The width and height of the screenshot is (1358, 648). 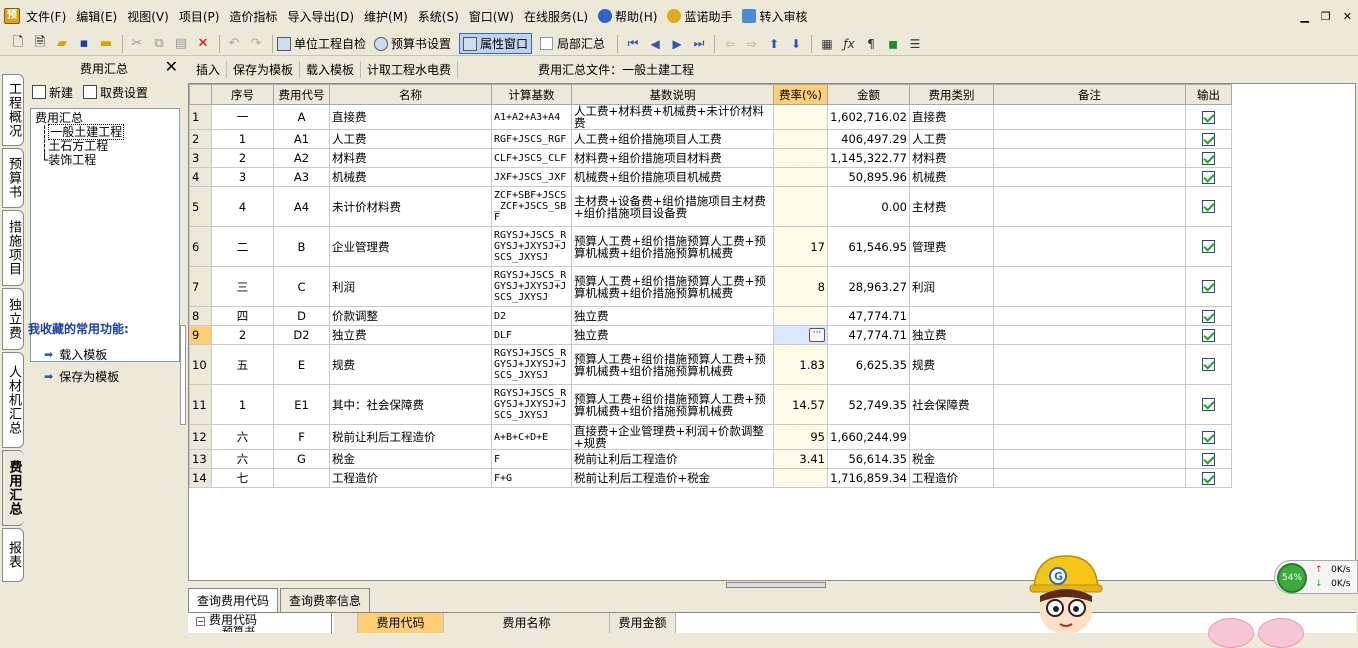 What do you see at coordinates (410, 335) in the screenshot?
I see `cell-name: 独立费` at bounding box center [410, 335].